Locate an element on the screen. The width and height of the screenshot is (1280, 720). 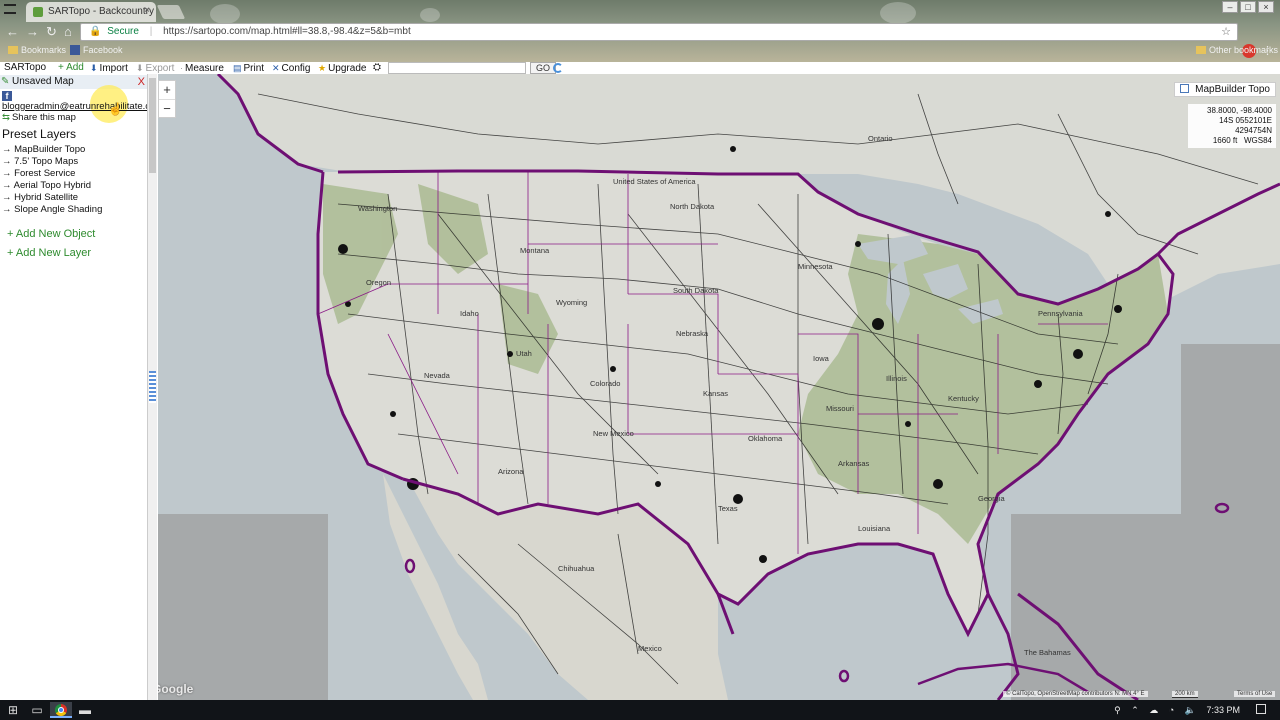
panel-resize-grip is located at coordinates (152, 387).